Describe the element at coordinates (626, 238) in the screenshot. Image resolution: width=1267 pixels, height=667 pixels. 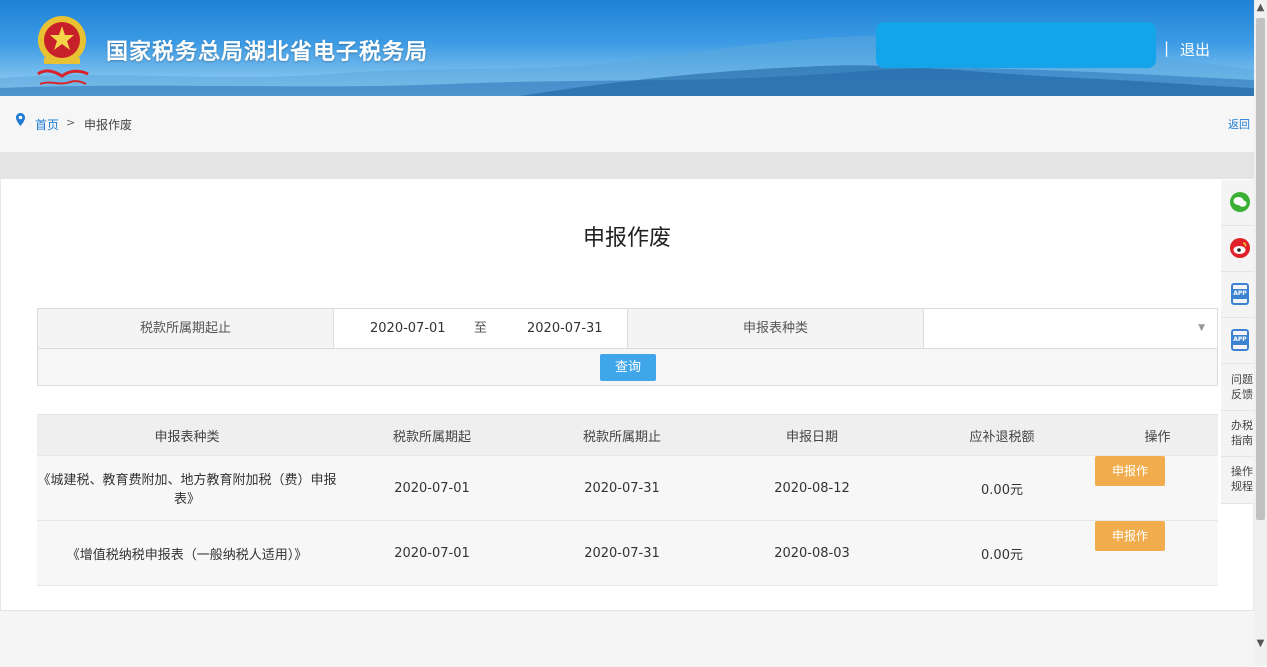
I see `page-title: 申报作废` at that location.